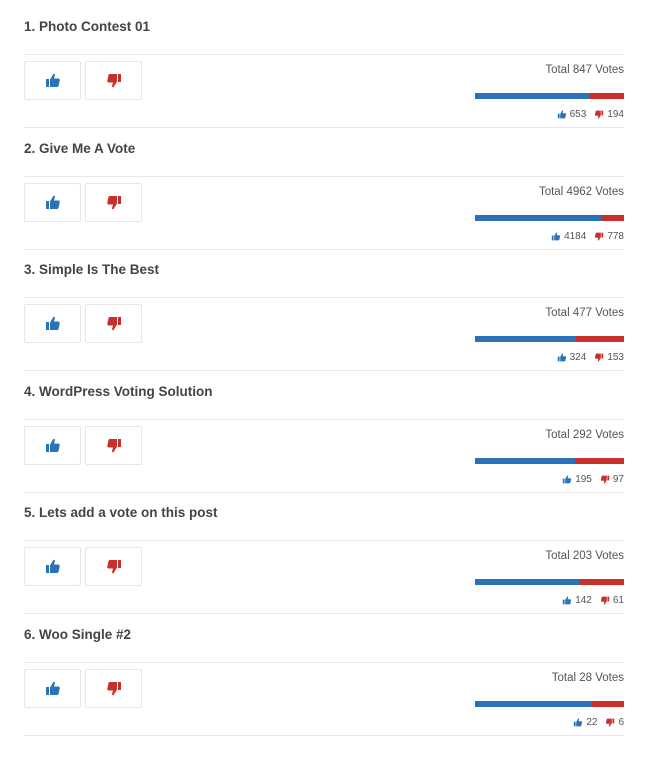 The width and height of the screenshot is (646, 761). What do you see at coordinates (584, 313) in the screenshot?
I see `total-votes: Total 477 Votes` at bounding box center [584, 313].